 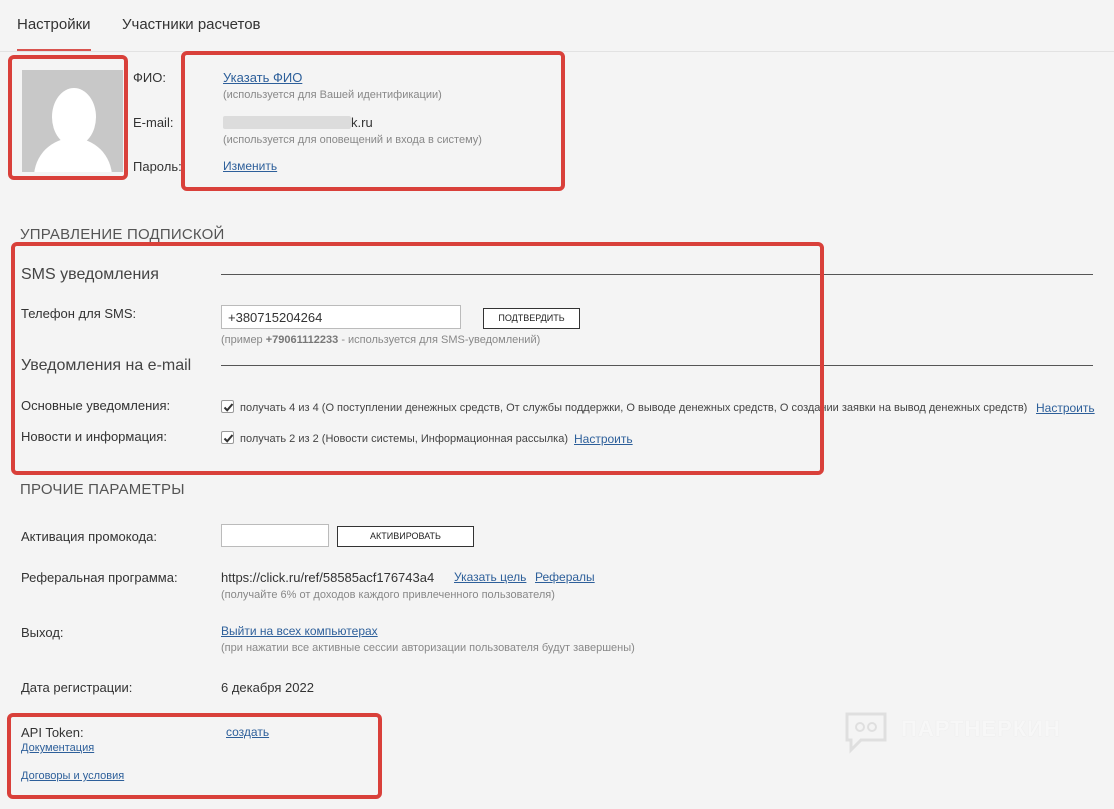 I want to click on watermark-text: ПАРТНЕРКИН, so click(x=981, y=728).